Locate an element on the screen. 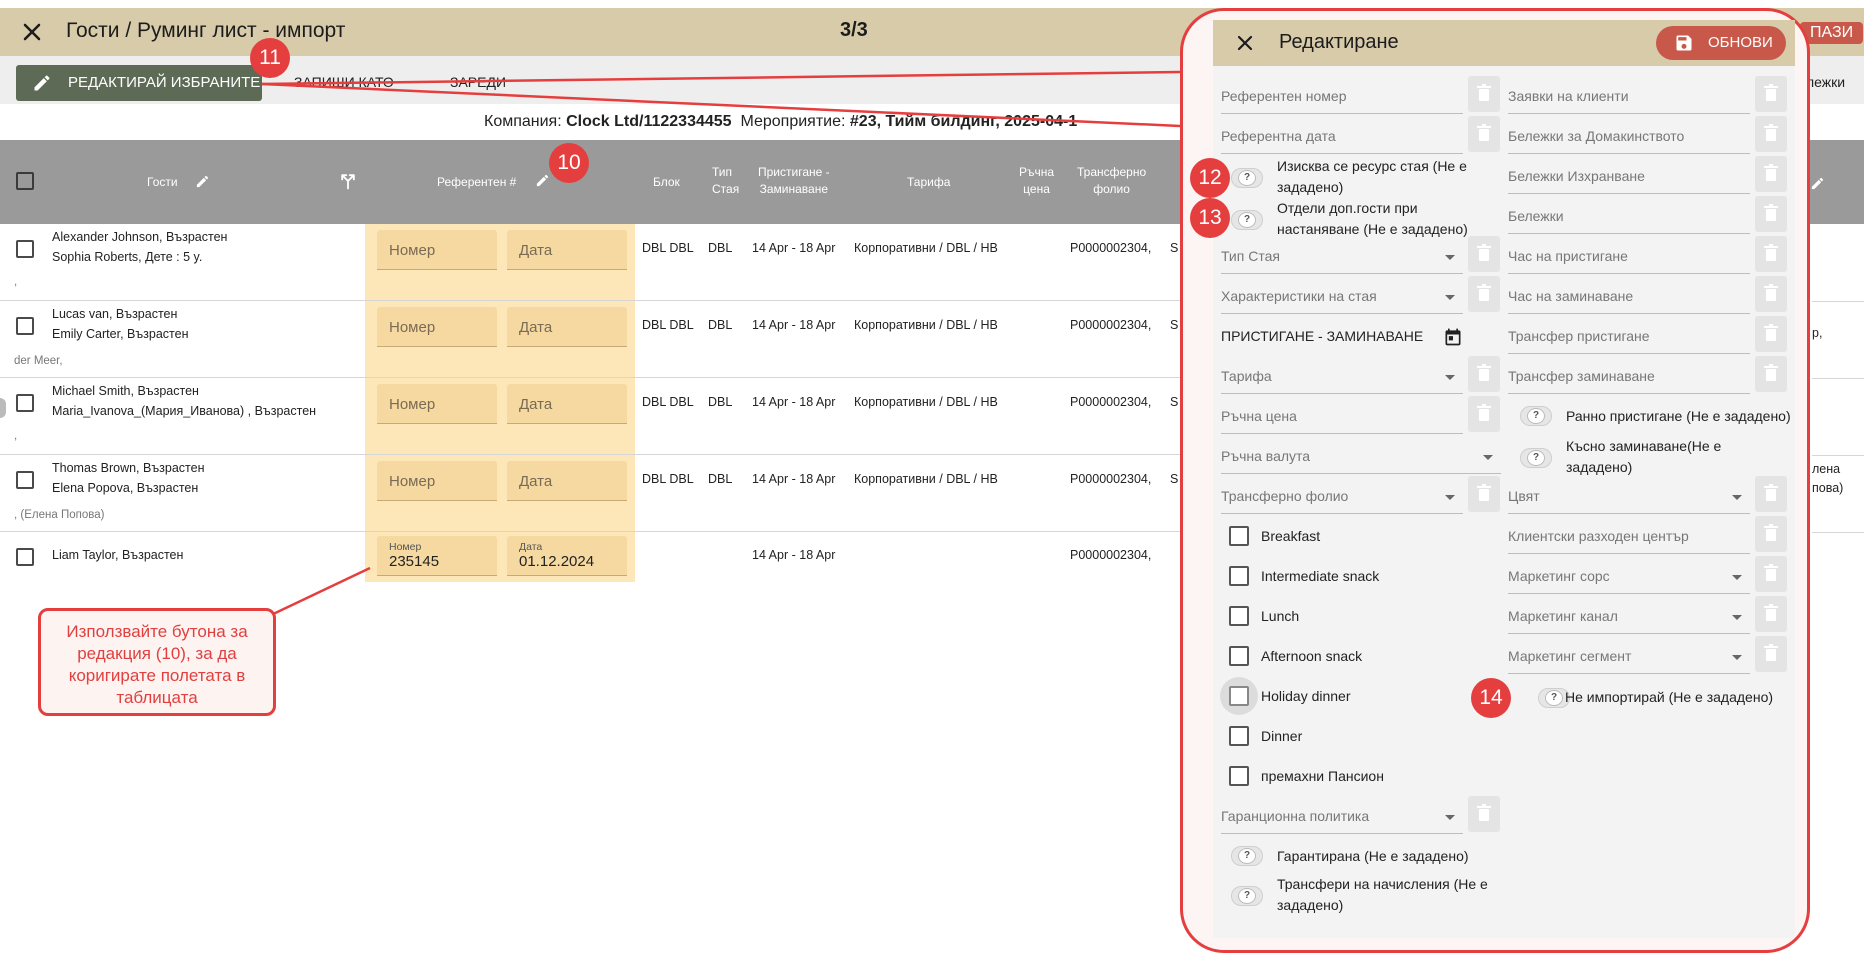 The image size is (1864, 963). rate-select: Тарифа is located at coordinates (1342, 375).